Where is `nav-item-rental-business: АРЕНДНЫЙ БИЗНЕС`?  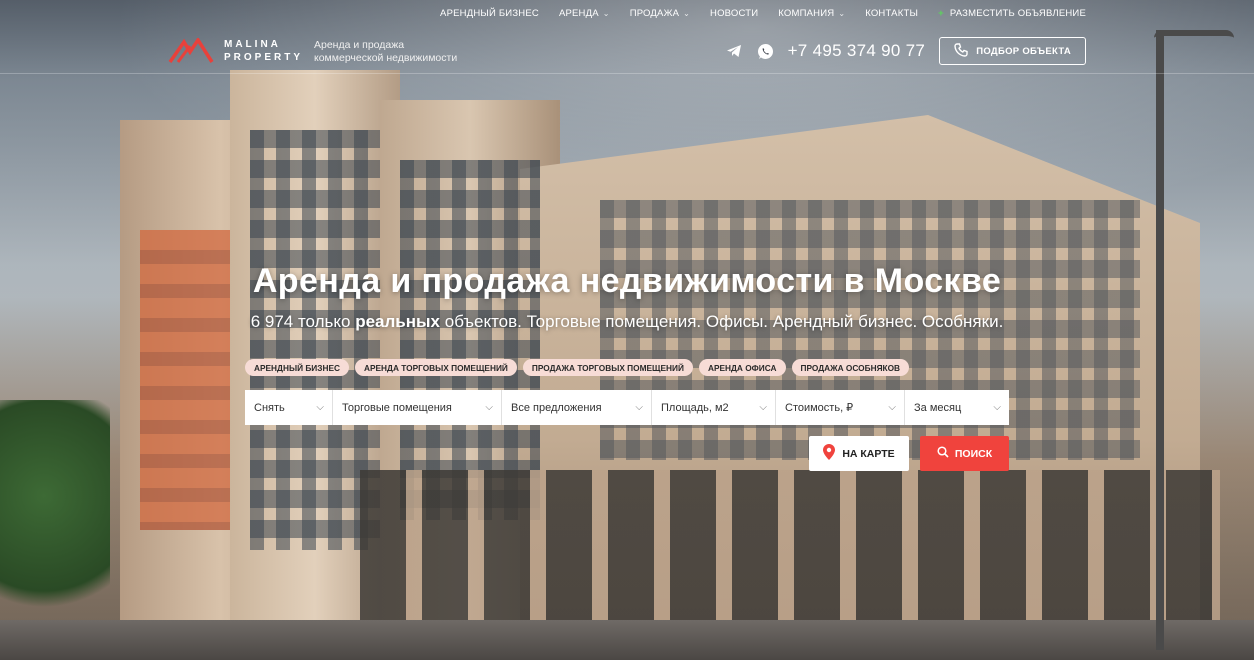
nav-item-rental-business: АРЕНДНЫЙ БИЗНЕС is located at coordinates (489, 13).